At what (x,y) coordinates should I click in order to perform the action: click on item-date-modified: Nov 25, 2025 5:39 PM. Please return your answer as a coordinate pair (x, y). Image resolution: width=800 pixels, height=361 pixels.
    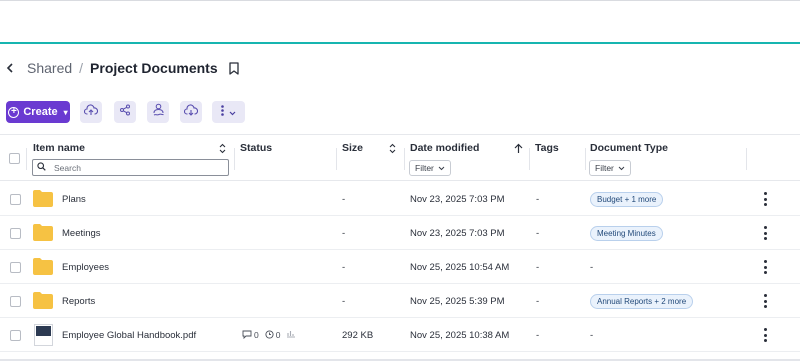
    Looking at the image, I should click on (457, 301).